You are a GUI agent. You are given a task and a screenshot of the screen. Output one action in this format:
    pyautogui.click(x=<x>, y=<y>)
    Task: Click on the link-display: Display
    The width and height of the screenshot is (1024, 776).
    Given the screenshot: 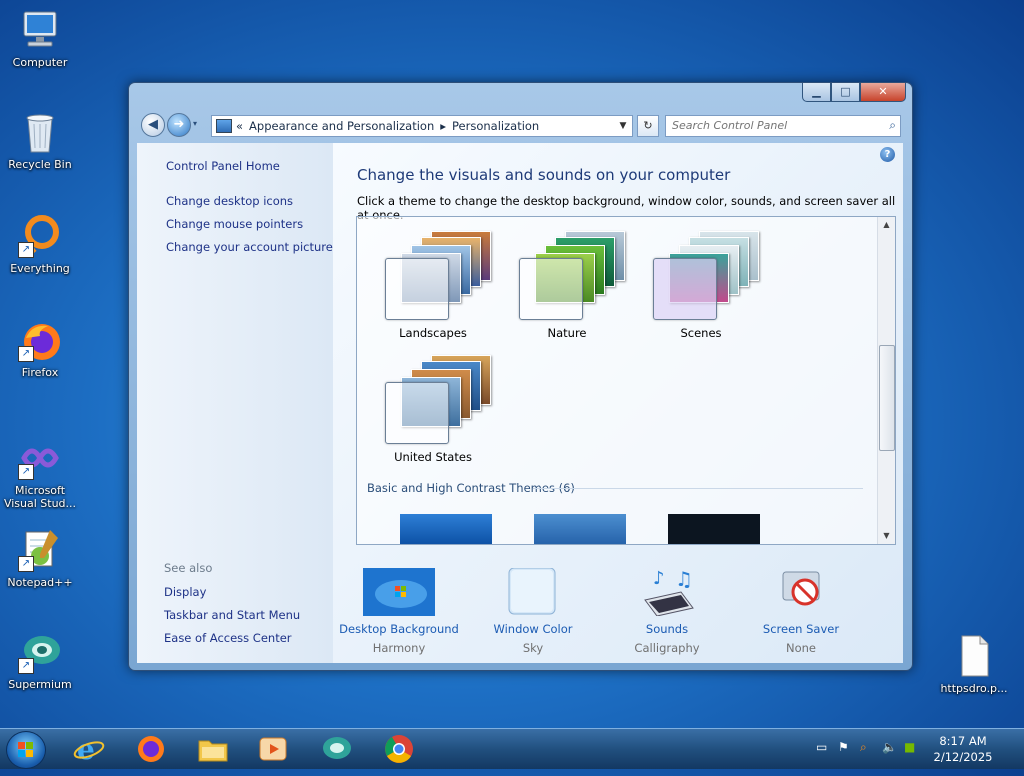 What is the action you would take?
    pyautogui.click(x=185, y=592)
    